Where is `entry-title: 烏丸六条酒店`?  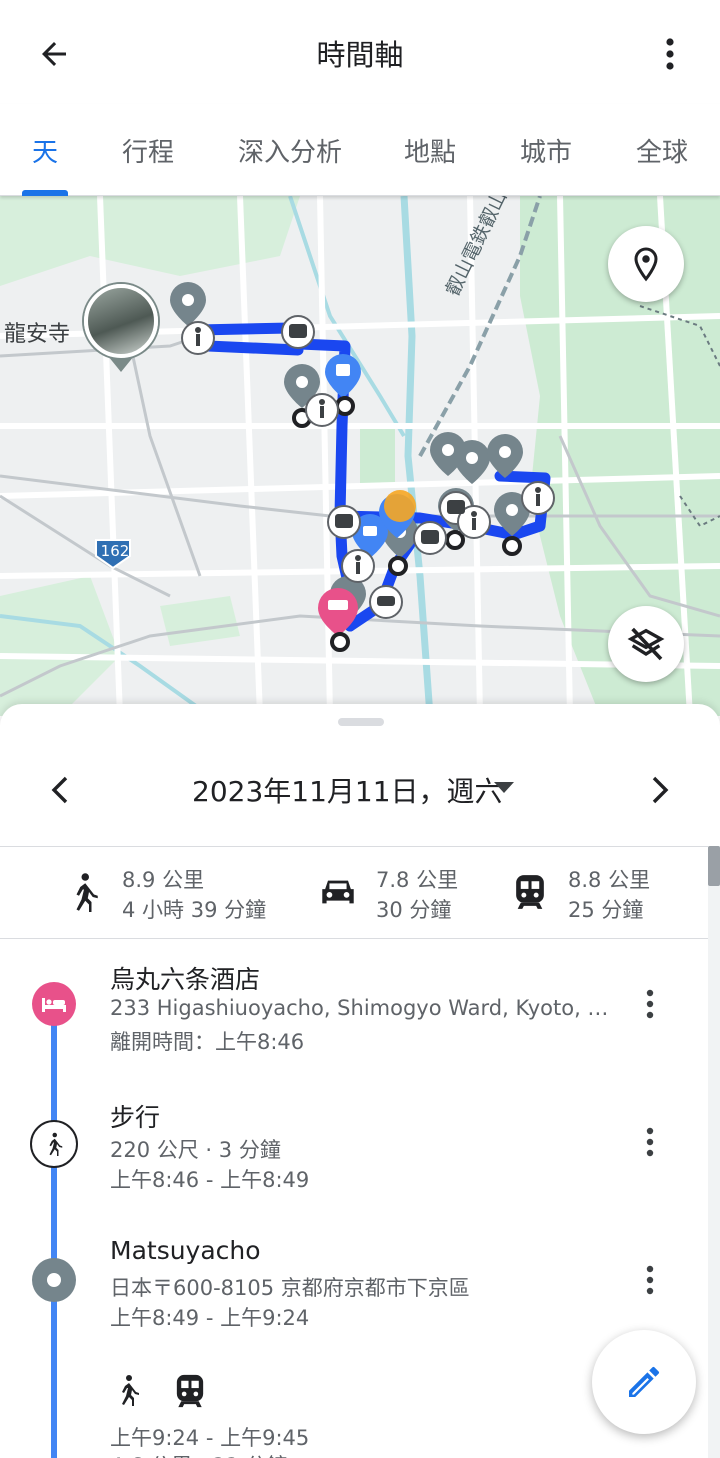
entry-title: 烏丸六条酒店 is located at coordinates (185, 979).